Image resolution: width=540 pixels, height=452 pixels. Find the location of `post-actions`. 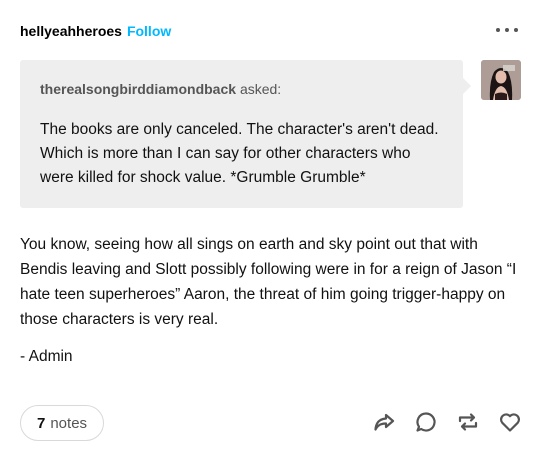

post-actions is located at coordinates (438, 422).